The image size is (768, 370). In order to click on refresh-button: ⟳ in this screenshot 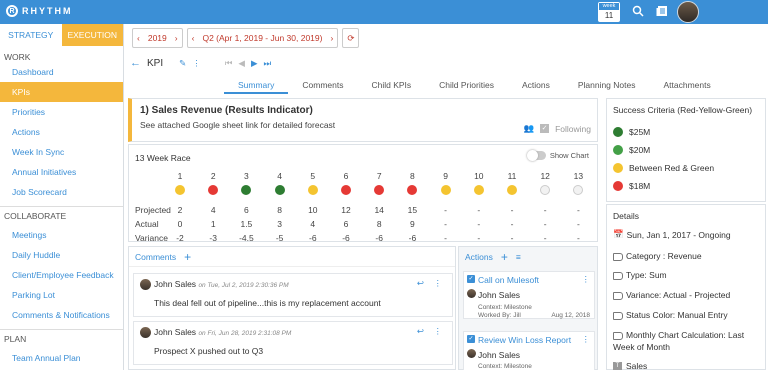, I will do `click(351, 38)`.